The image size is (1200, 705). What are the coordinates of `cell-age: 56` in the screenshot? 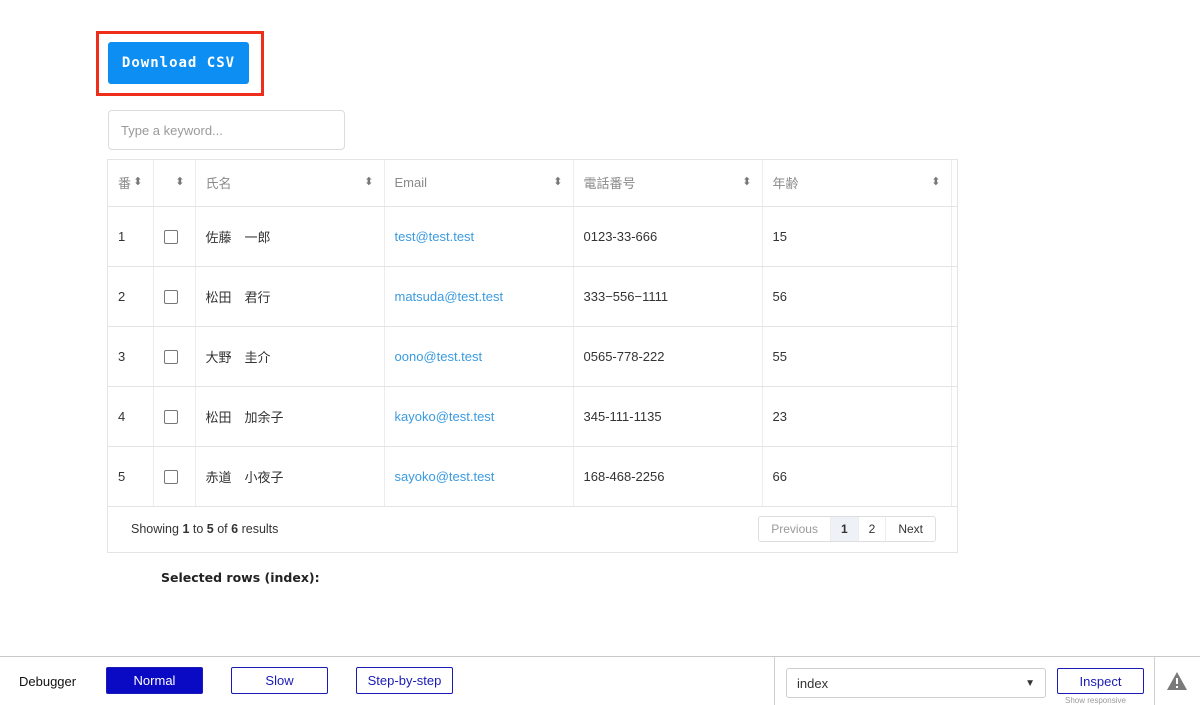 It's located at (857, 296).